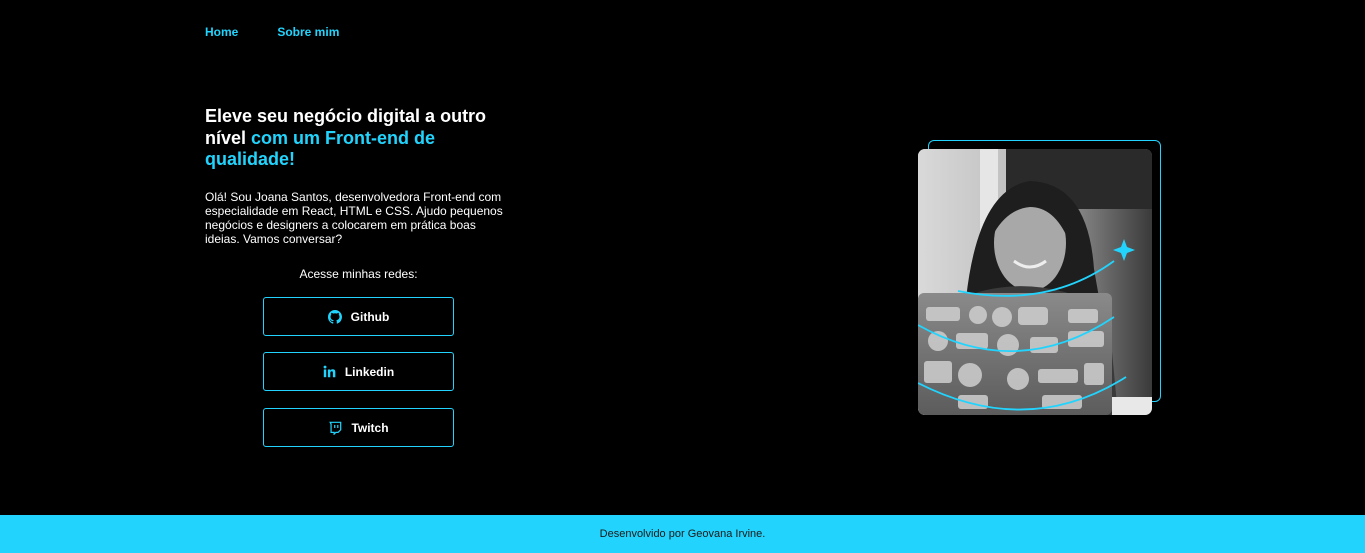 The height and width of the screenshot is (553, 1365). What do you see at coordinates (308, 32) in the screenshot?
I see `nav-about-link: Sobre mim` at bounding box center [308, 32].